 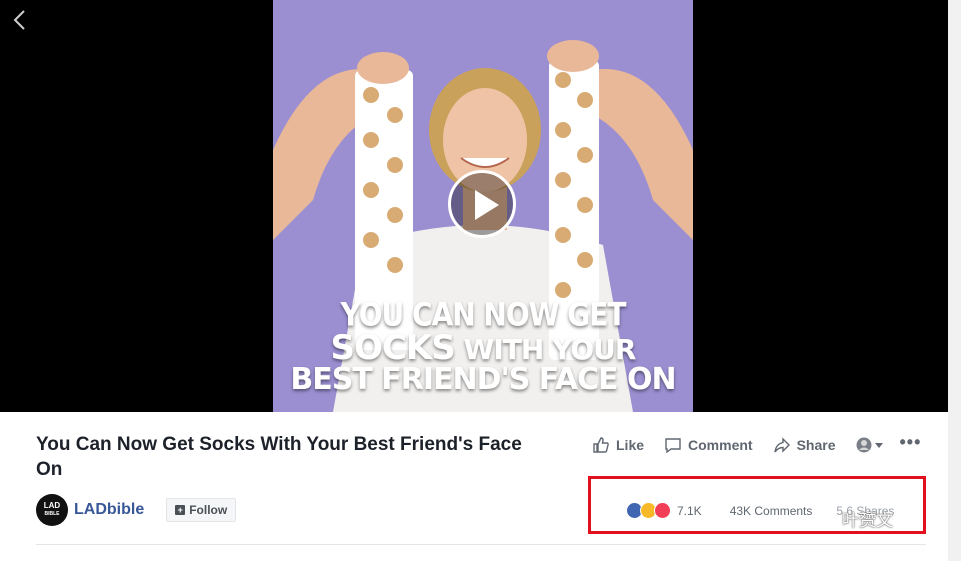 I want to click on page-info: LAD BIBLE LADbible + Follow, so click(x=136, y=510).